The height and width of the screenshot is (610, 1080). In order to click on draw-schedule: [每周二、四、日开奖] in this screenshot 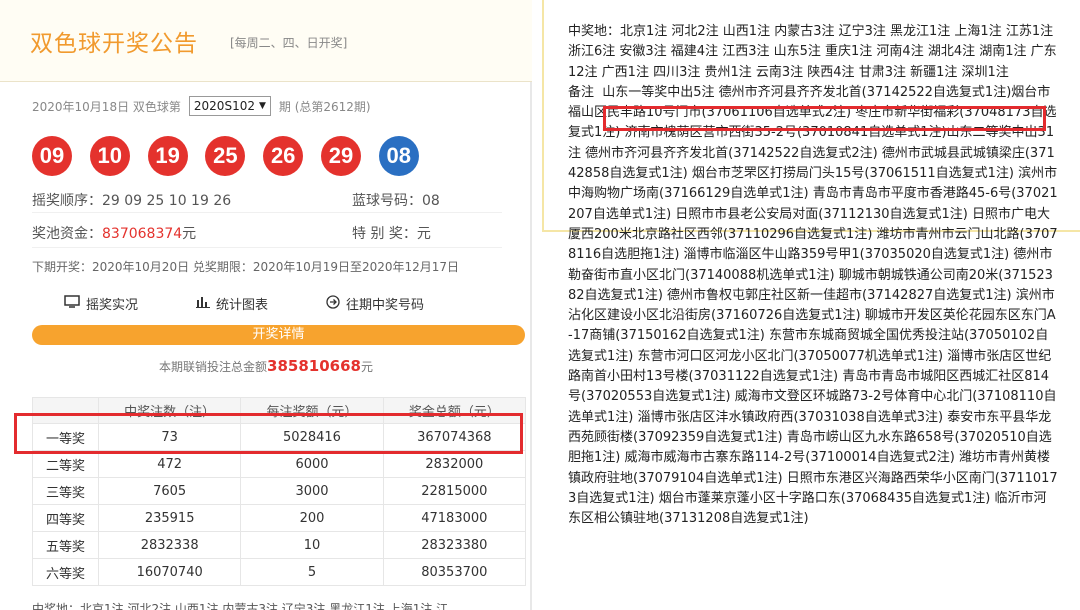, I will do `click(289, 43)`.